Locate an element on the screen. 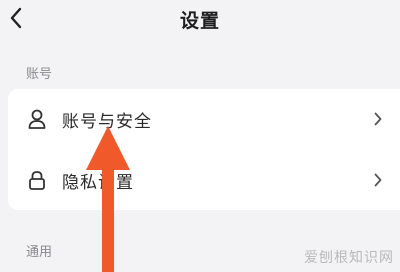 This screenshot has height=272, width=400. lock-icon is located at coordinates (37, 180).